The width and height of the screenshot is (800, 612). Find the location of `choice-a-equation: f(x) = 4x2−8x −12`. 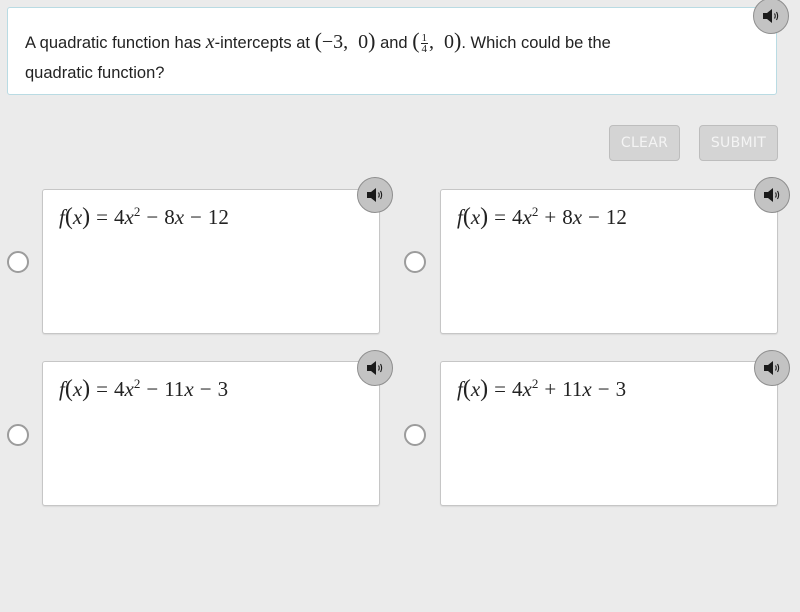

choice-a-equation: f(x) = 4x2−8x −12 is located at coordinates (144, 217).